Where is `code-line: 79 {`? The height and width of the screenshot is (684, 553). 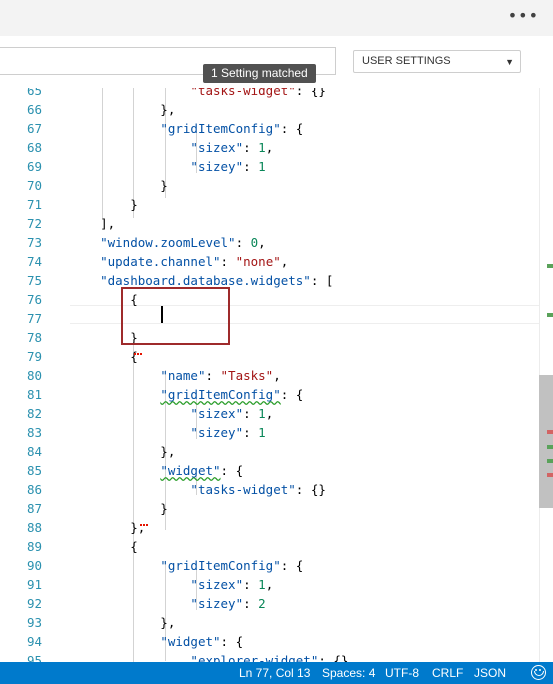
code-line: 79 { is located at coordinates (270, 356).